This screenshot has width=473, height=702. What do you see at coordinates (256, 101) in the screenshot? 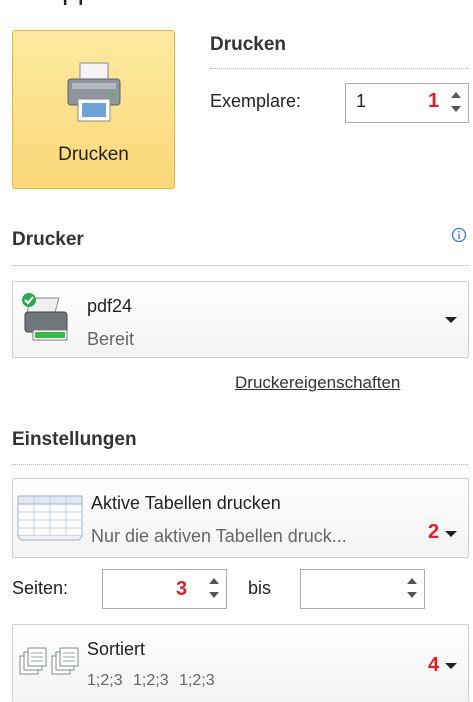
I see `copies-label: Exemplare:` at bounding box center [256, 101].